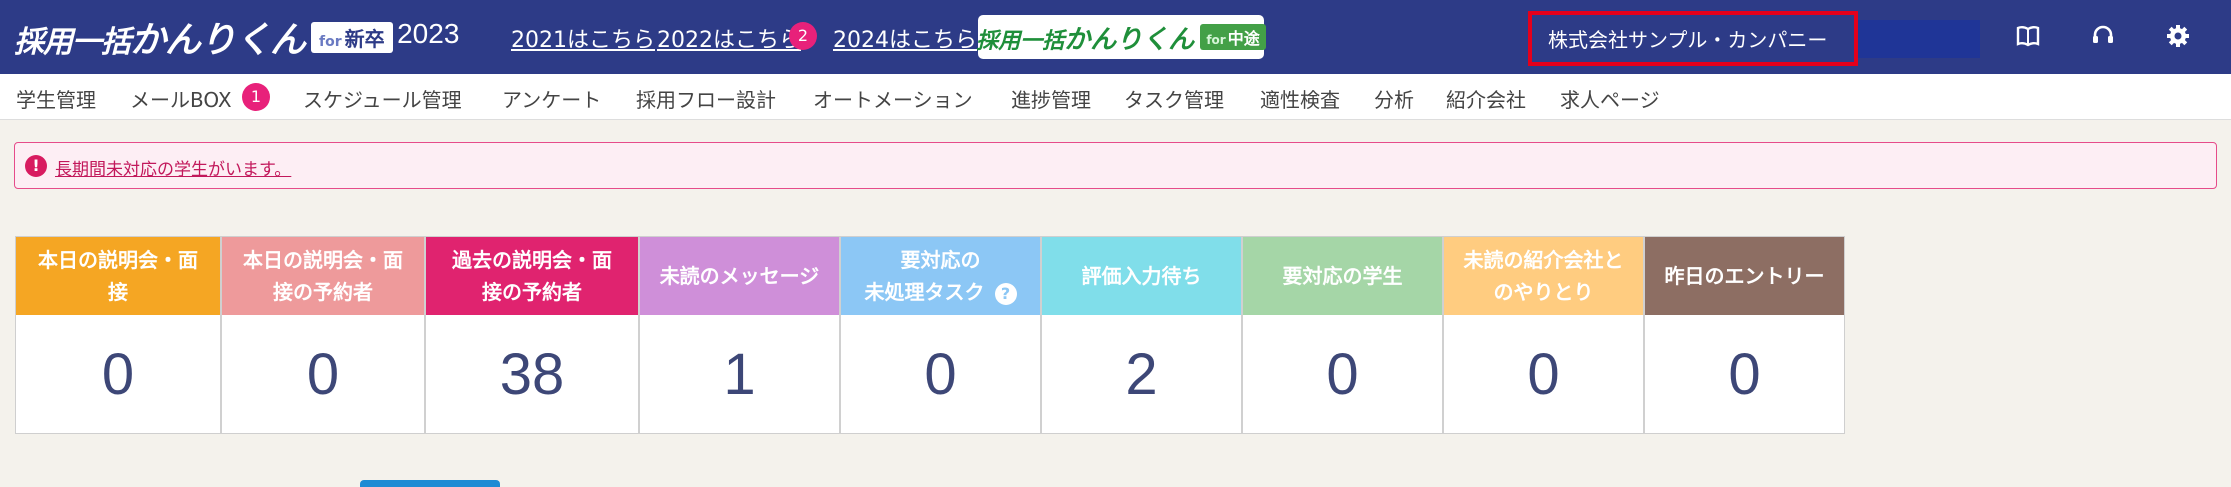 The width and height of the screenshot is (2231, 487). What do you see at coordinates (1744, 335) in the screenshot?
I see `stat-card-yesterday-entries: 昨日のエントリー 0` at bounding box center [1744, 335].